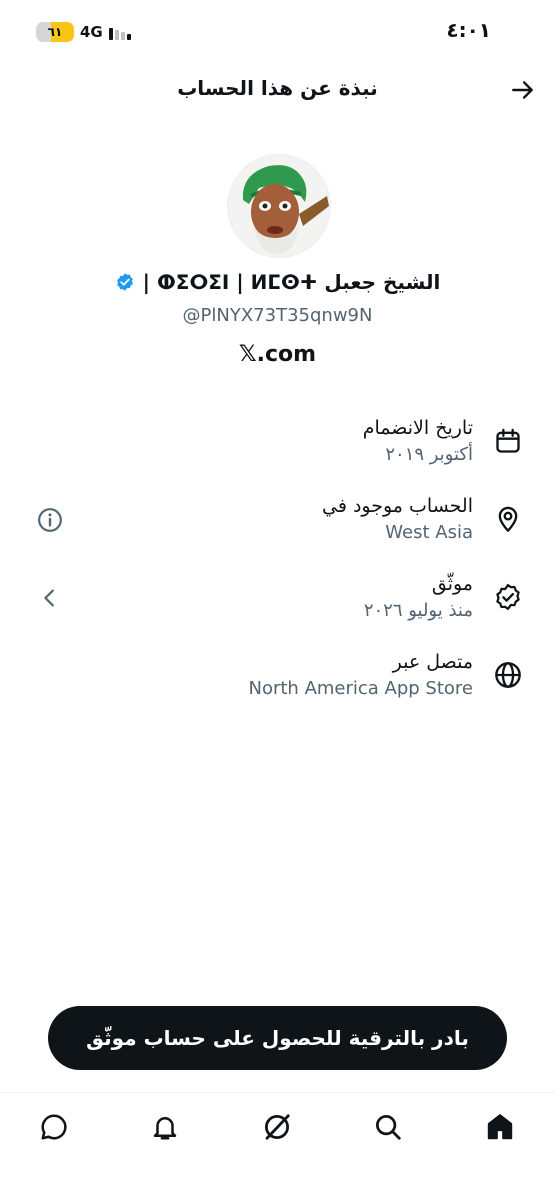 This screenshot has height=1200, width=555. I want to click on profile-name-row: الشيخ جعبل ⵀⵉⵔⵉⵏ | ⵍⵎⵙⵜ |, so click(277, 282).